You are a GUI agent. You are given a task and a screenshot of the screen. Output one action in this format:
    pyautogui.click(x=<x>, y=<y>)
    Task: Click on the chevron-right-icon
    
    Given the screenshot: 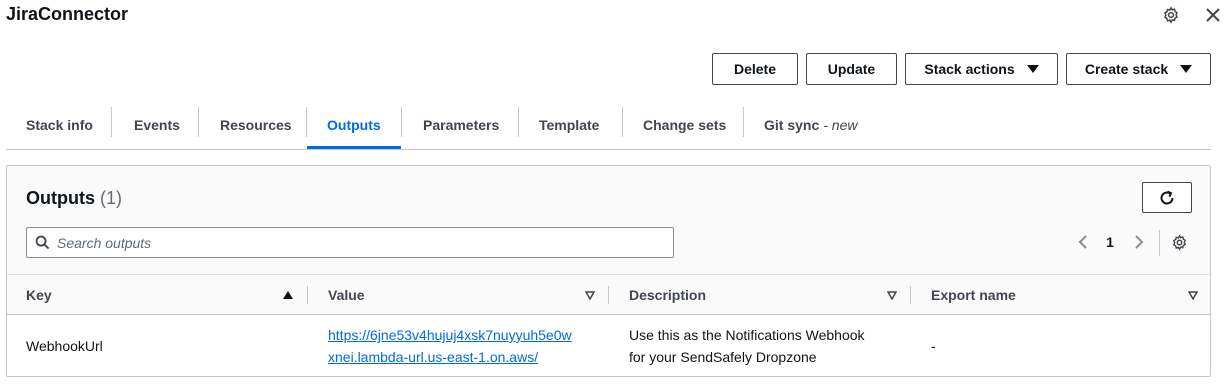 What is the action you would take?
    pyautogui.click(x=1139, y=242)
    